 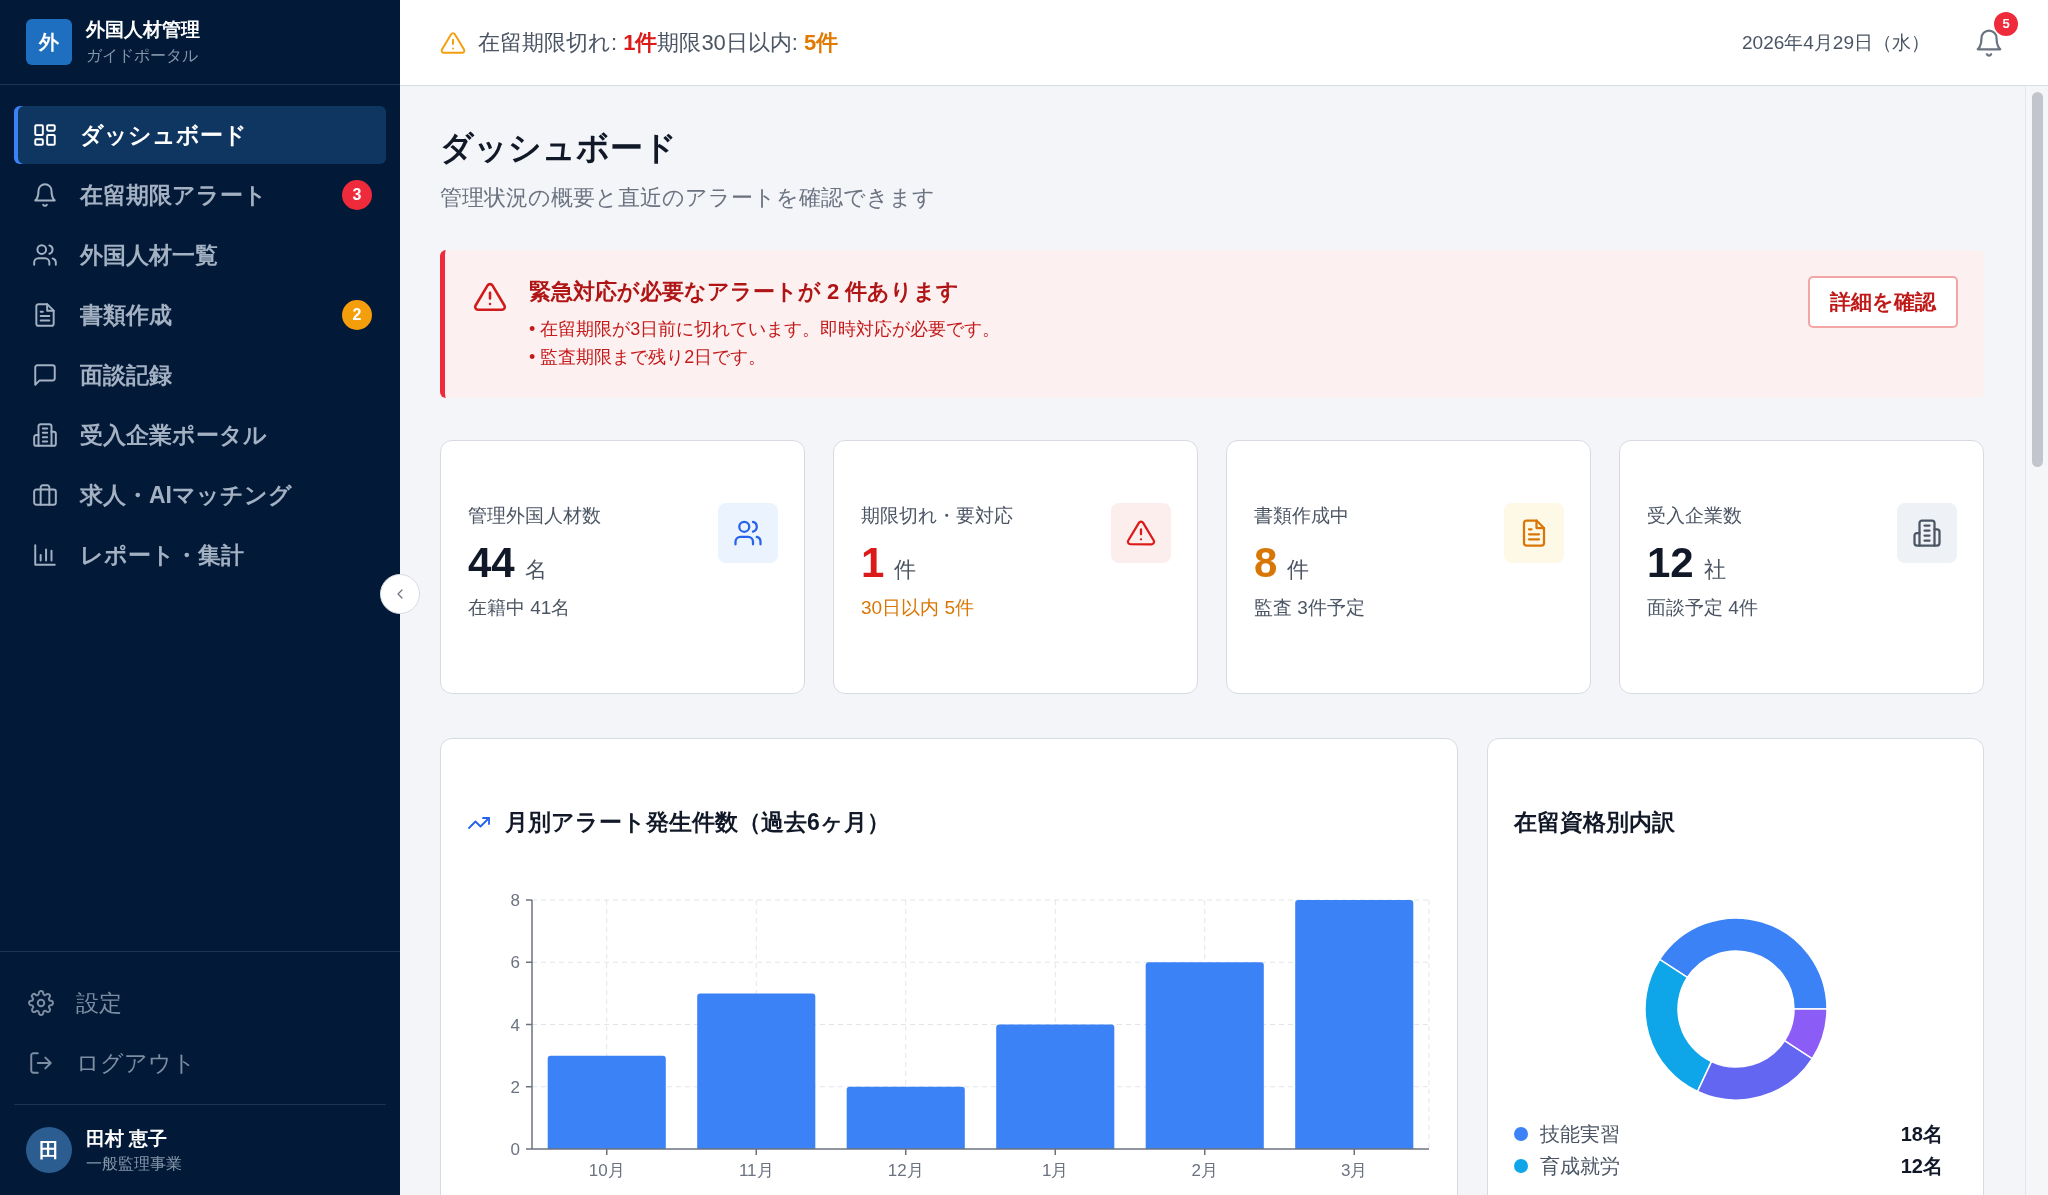 I want to click on status-count: 5件, so click(x=821, y=42).